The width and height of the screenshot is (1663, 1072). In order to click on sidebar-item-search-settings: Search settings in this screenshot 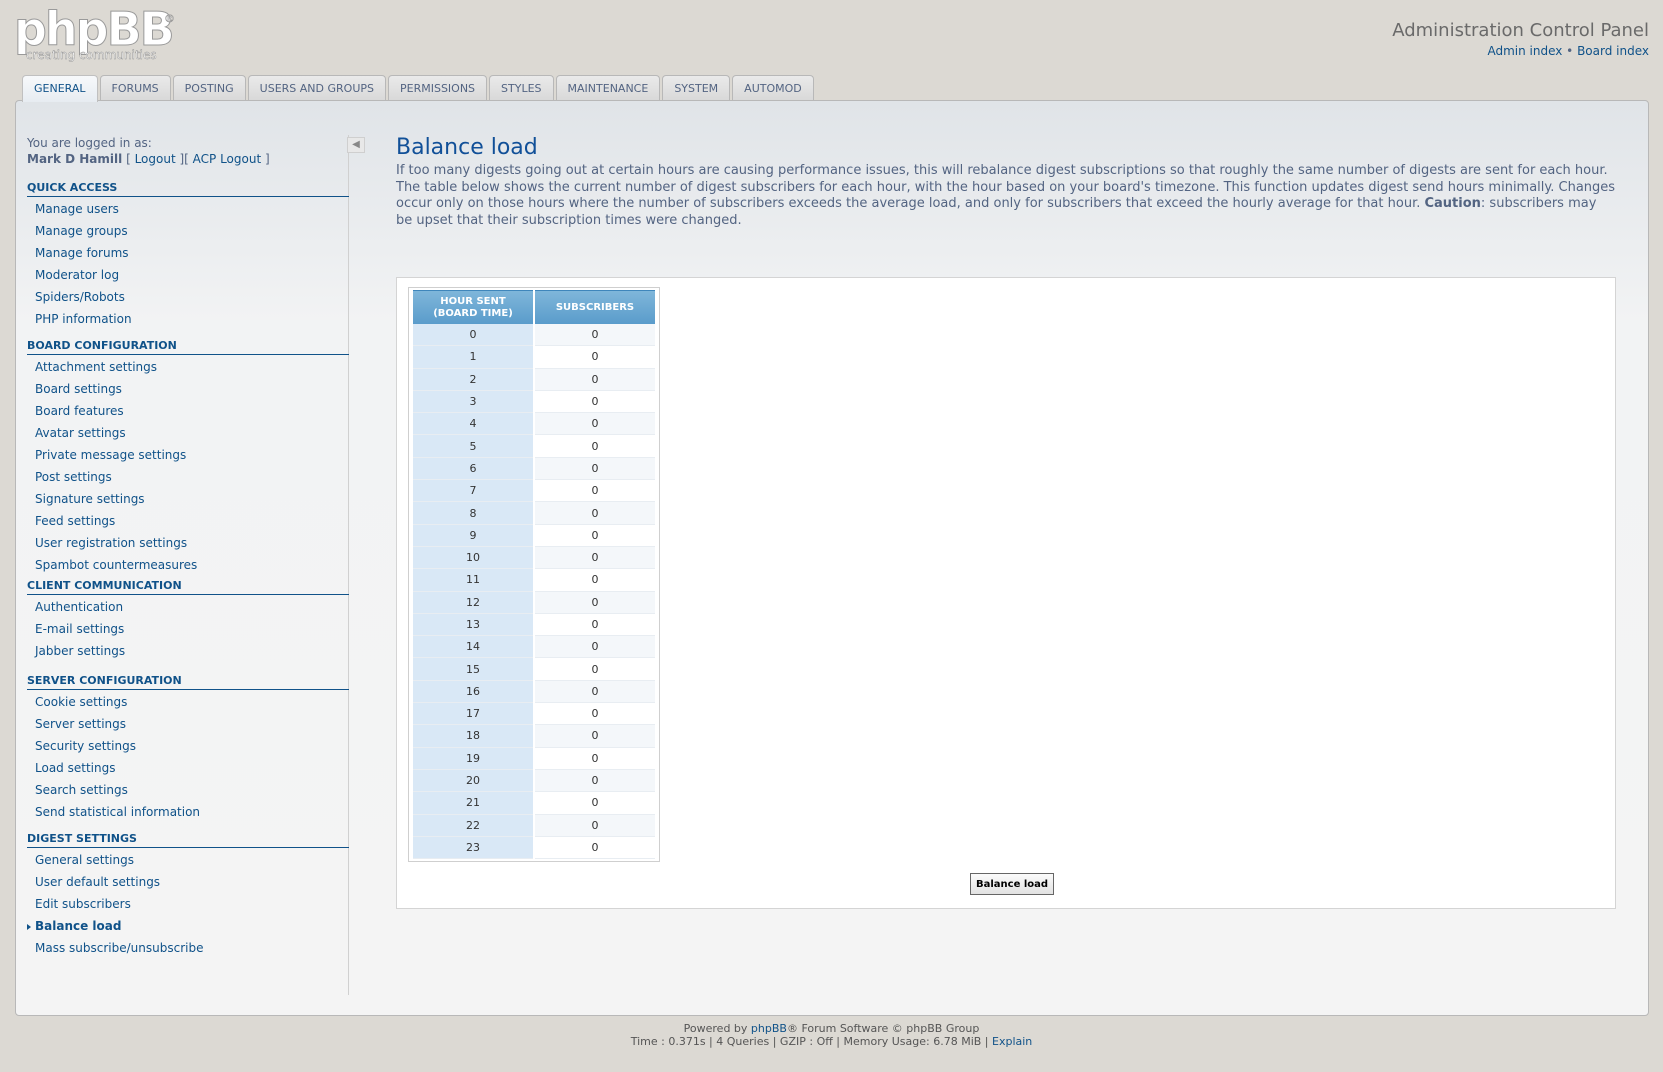, I will do `click(188, 790)`.